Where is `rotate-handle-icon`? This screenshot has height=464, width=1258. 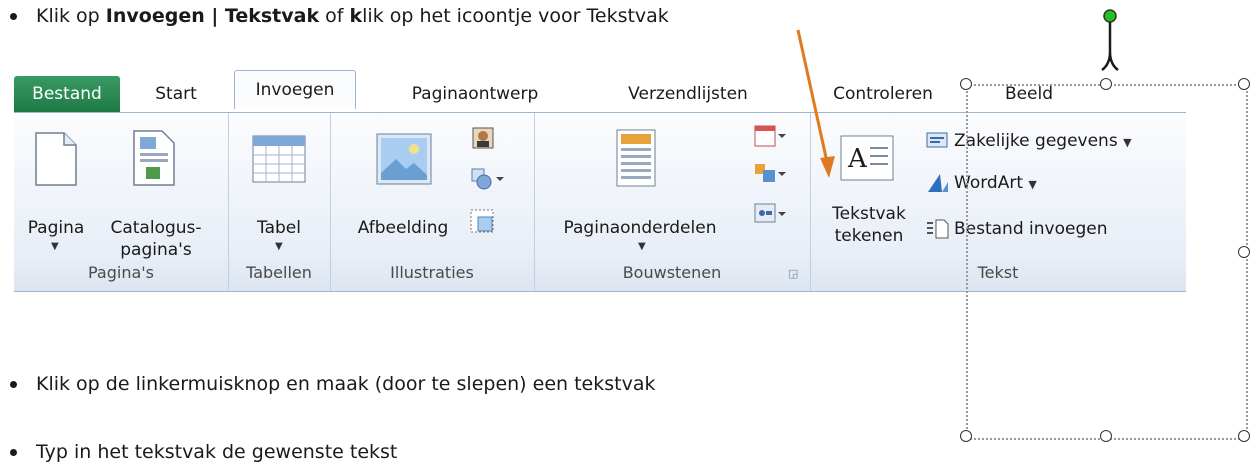 rotate-handle-icon is located at coordinates (1110, 44).